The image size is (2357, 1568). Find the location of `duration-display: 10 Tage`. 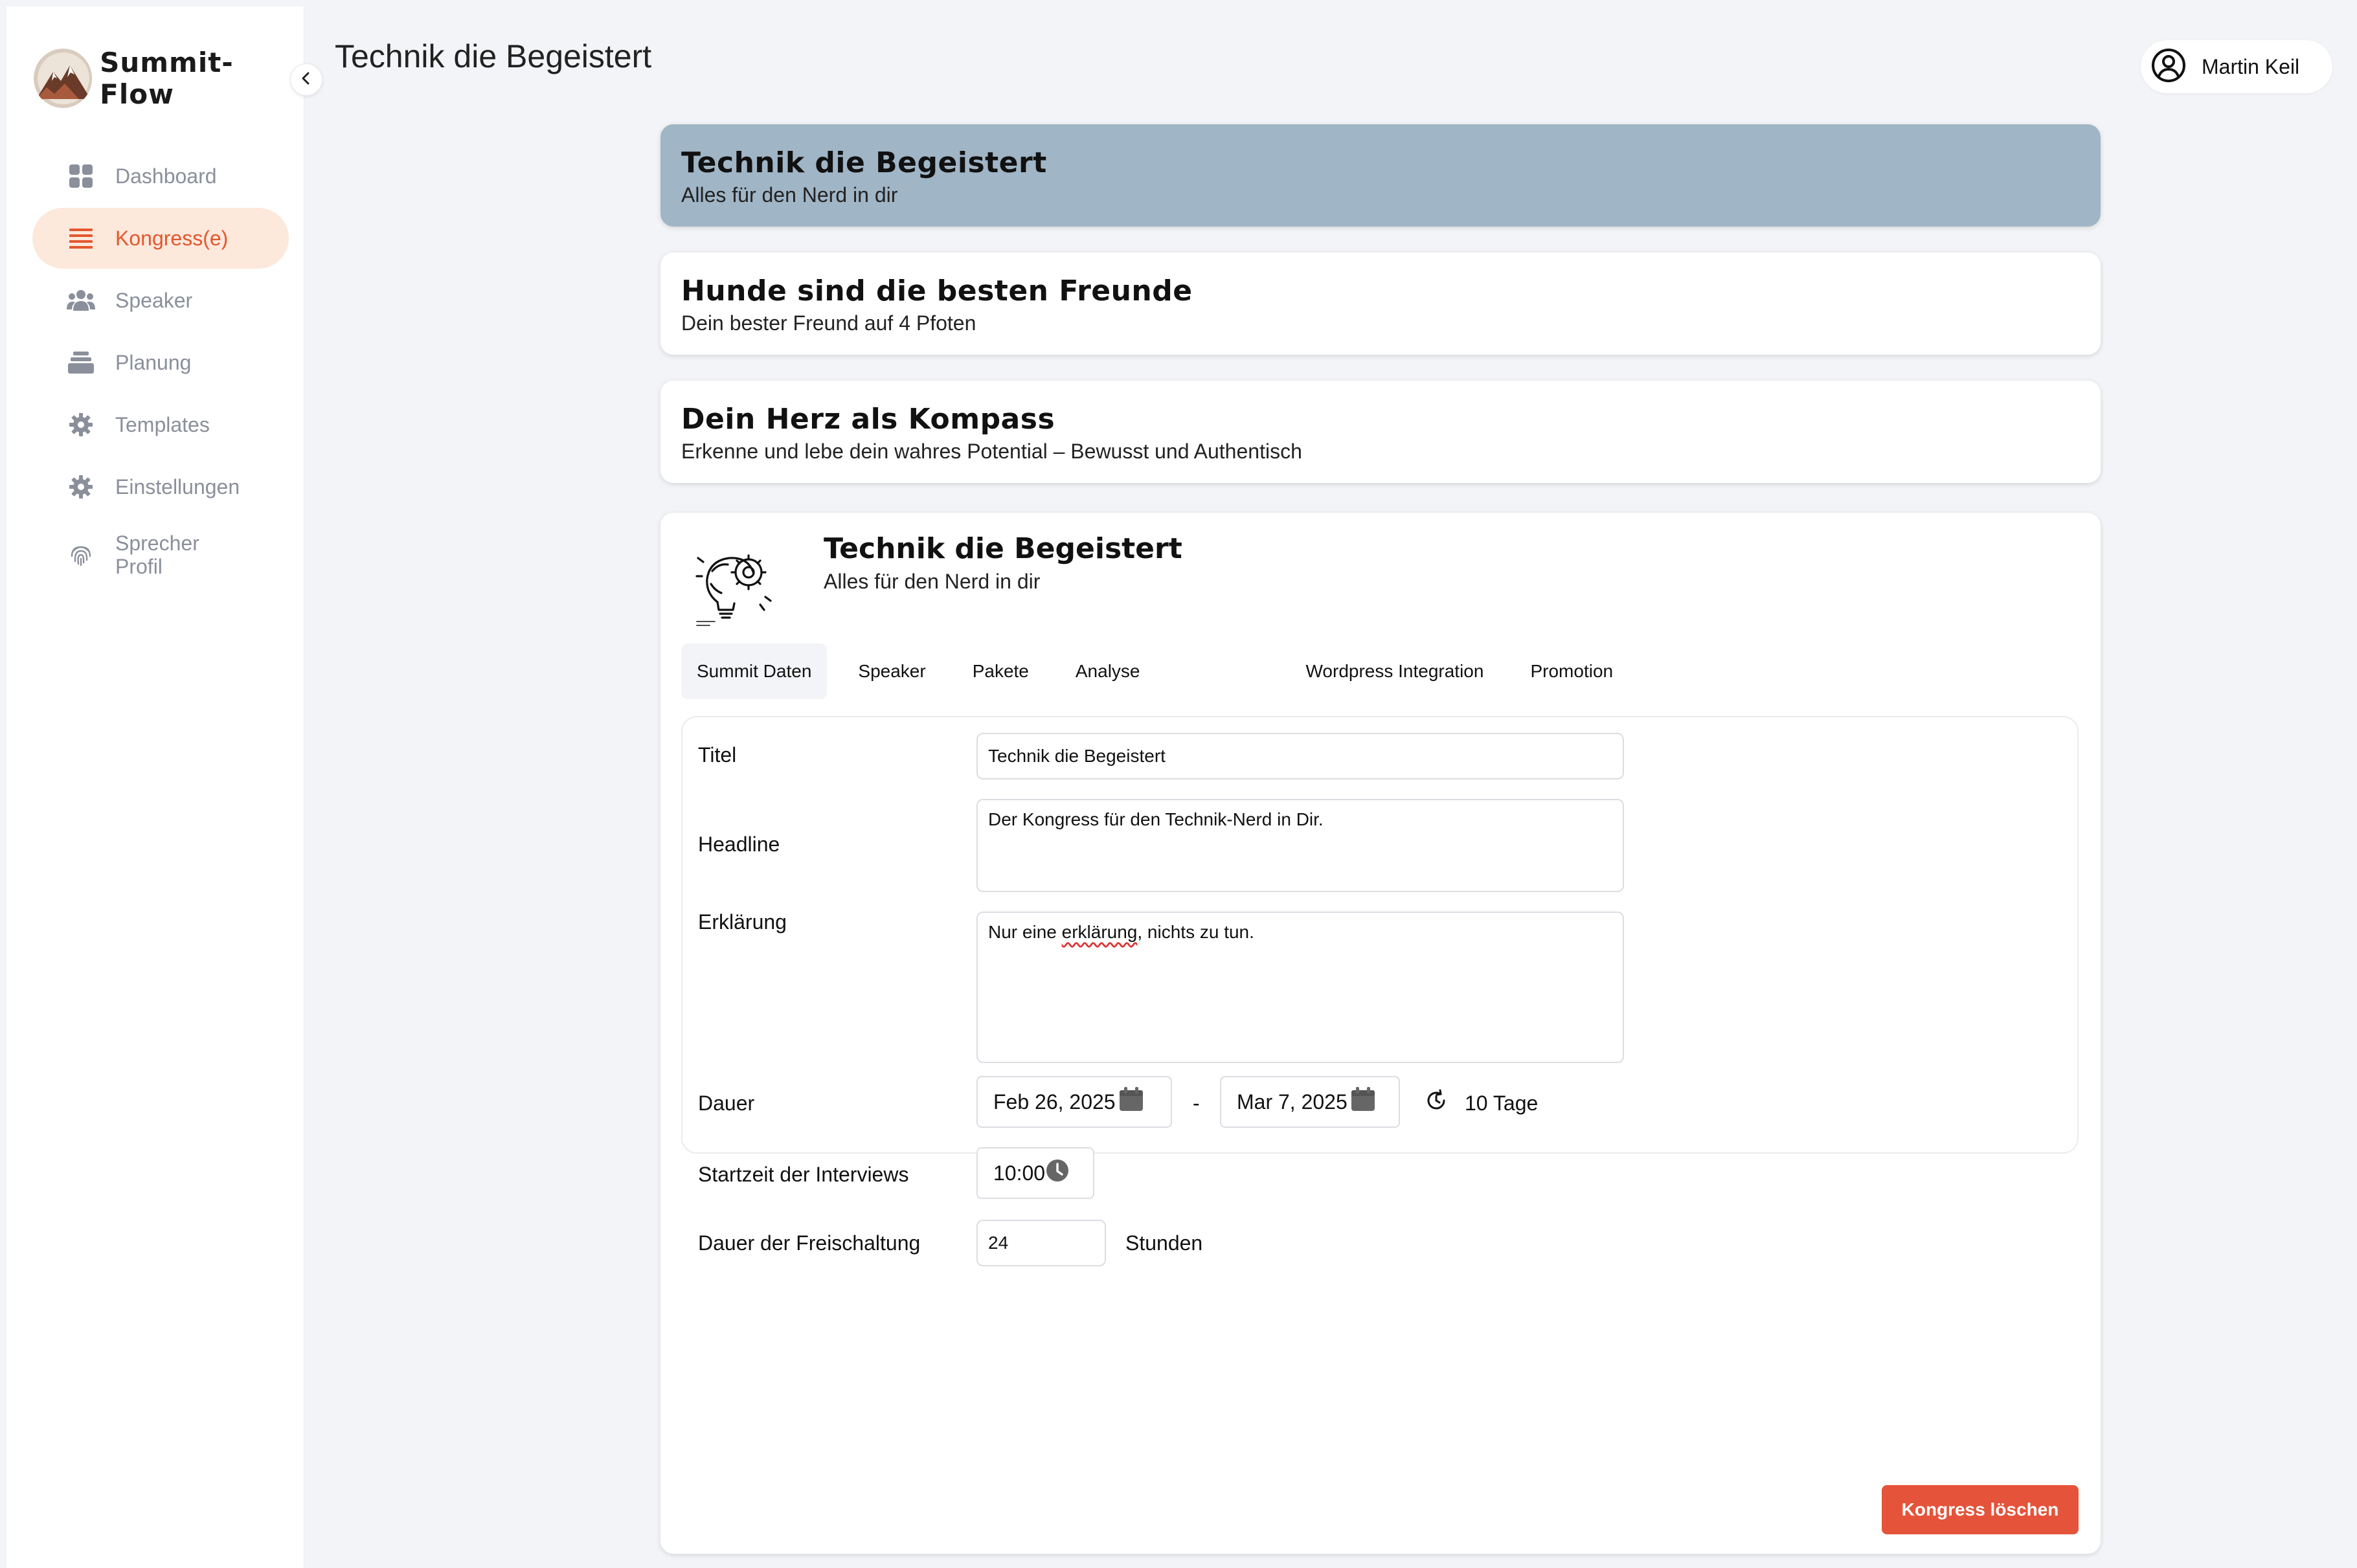

duration-display: 10 Tage is located at coordinates (1481, 1103).